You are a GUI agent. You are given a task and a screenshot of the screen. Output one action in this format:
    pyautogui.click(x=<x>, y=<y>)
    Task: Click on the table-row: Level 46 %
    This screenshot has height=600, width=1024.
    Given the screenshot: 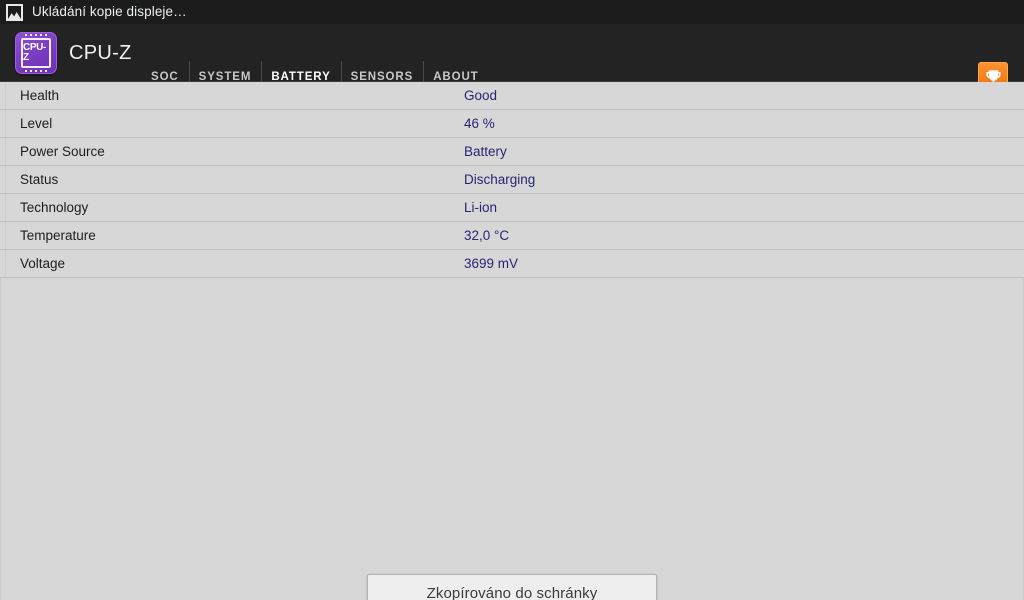 What is the action you would take?
    pyautogui.click(x=512, y=124)
    